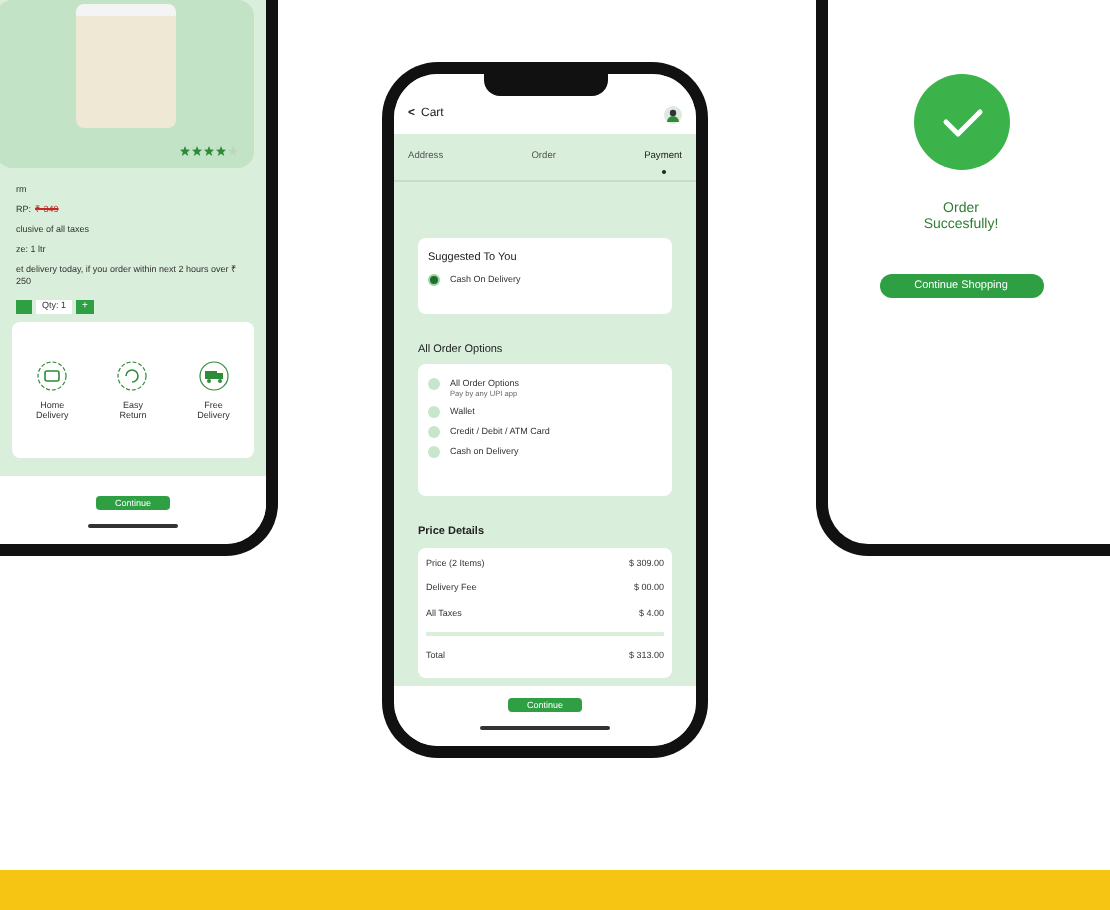 This screenshot has width=1110, height=910. I want to click on phone-notch, so click(545, 85).